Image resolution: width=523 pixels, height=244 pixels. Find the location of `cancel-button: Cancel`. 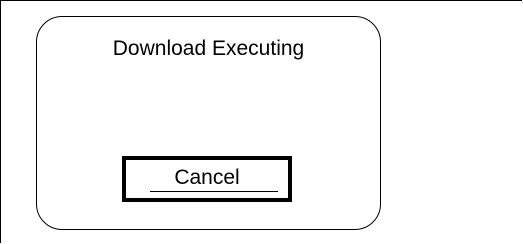

cancel-button: Cancel is located at coordinates (207, 179).